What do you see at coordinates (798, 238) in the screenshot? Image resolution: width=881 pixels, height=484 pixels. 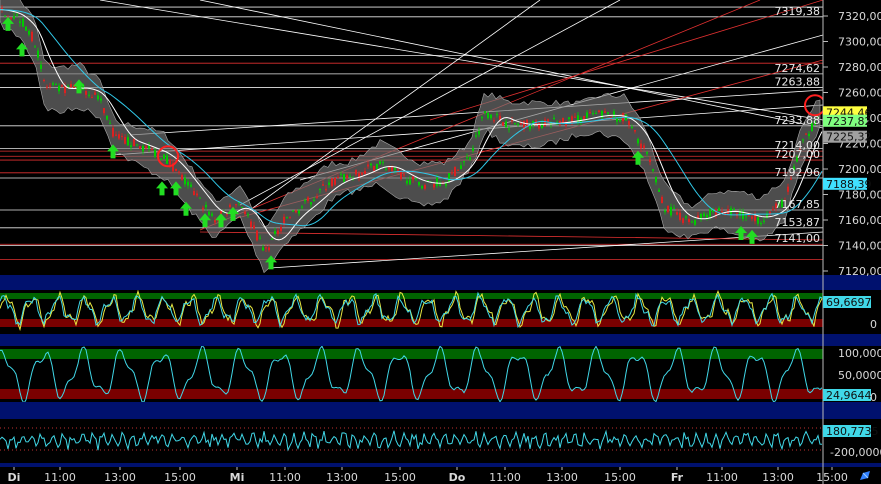 I see `level-label: 7141,00` at bounding box center [798, 238].